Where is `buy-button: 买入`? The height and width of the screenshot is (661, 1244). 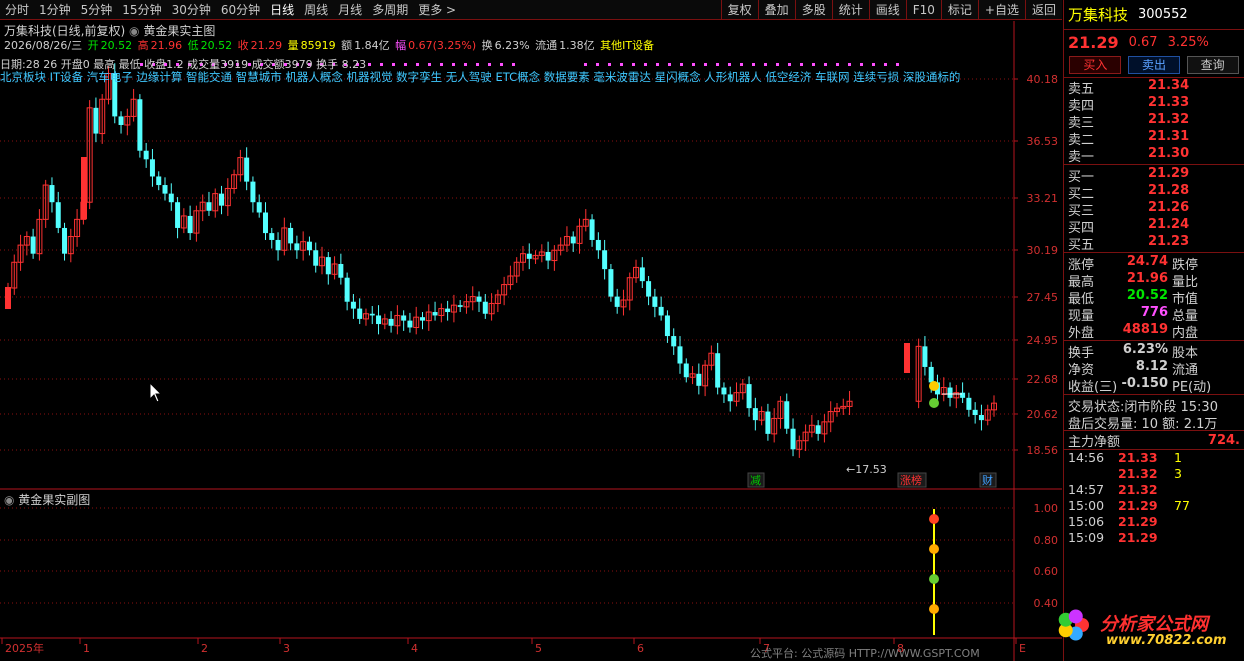 buy-button: 买入 is located at coordinates (1095, 64).